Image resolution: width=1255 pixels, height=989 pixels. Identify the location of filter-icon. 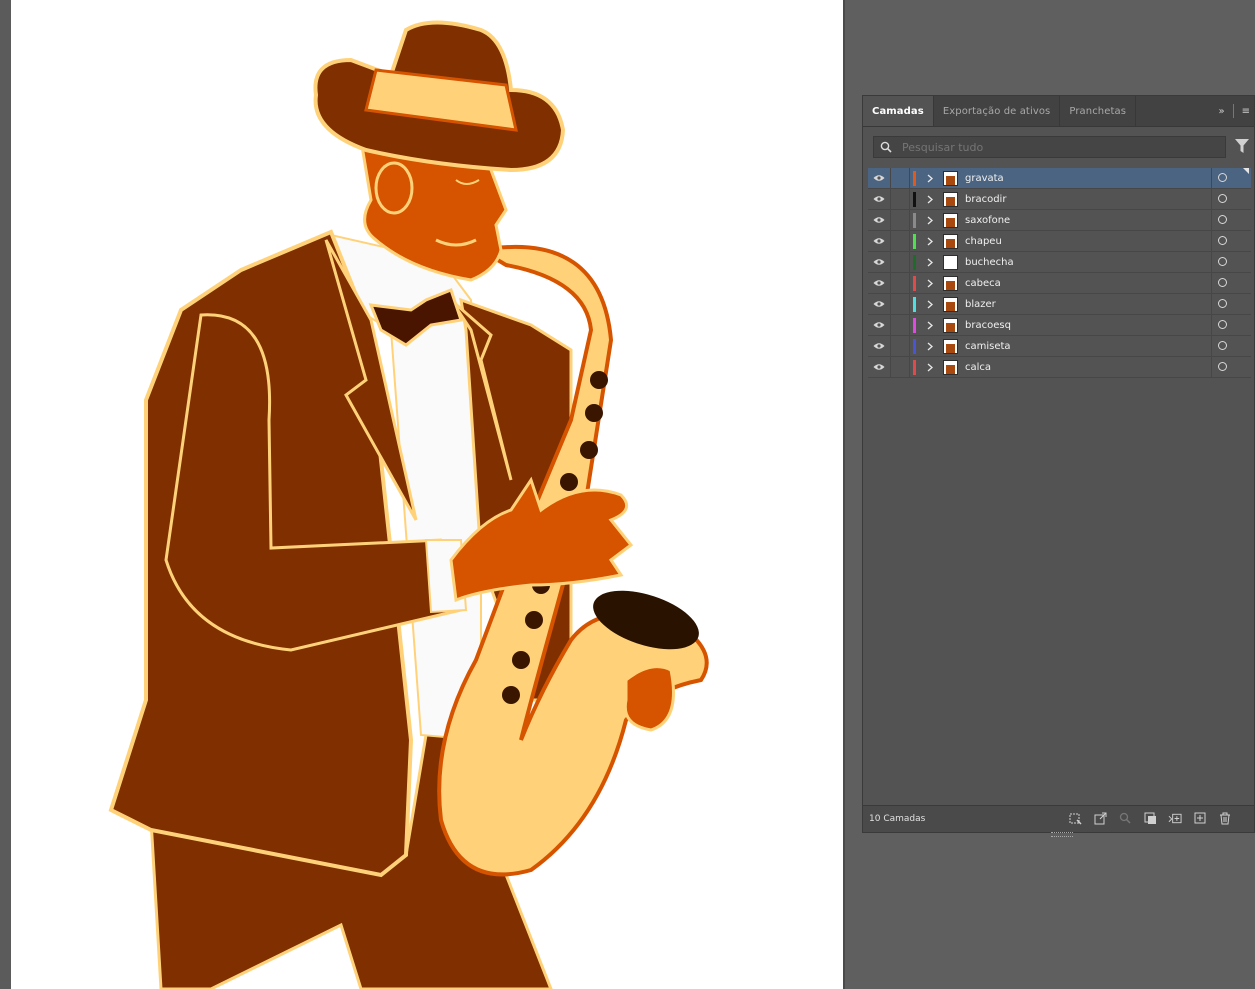
(1242, 146).